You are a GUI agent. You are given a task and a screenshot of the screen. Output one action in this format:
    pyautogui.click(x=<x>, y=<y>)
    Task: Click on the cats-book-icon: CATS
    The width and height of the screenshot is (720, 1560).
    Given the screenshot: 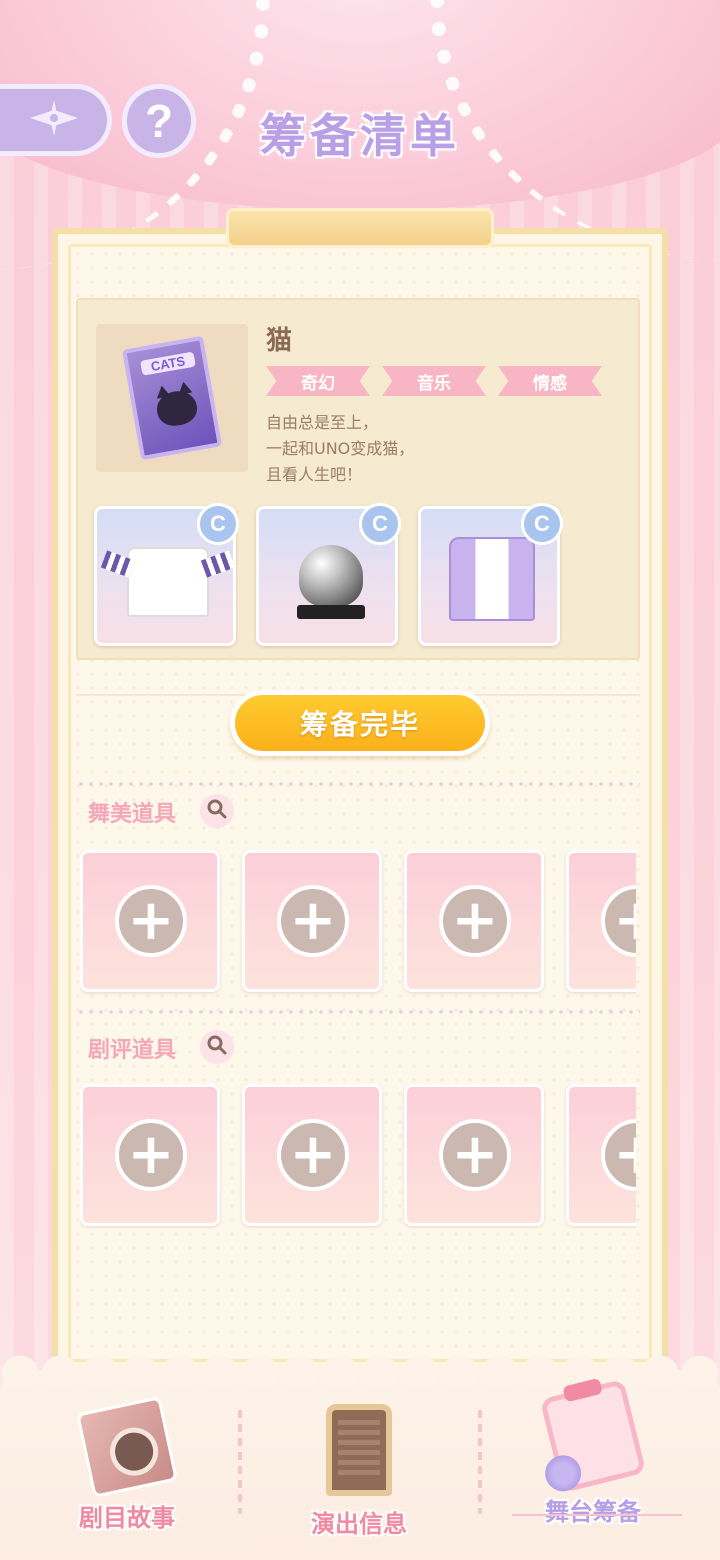 What is the action you would take?
    pyautogui.click(x=172, y=398)
    